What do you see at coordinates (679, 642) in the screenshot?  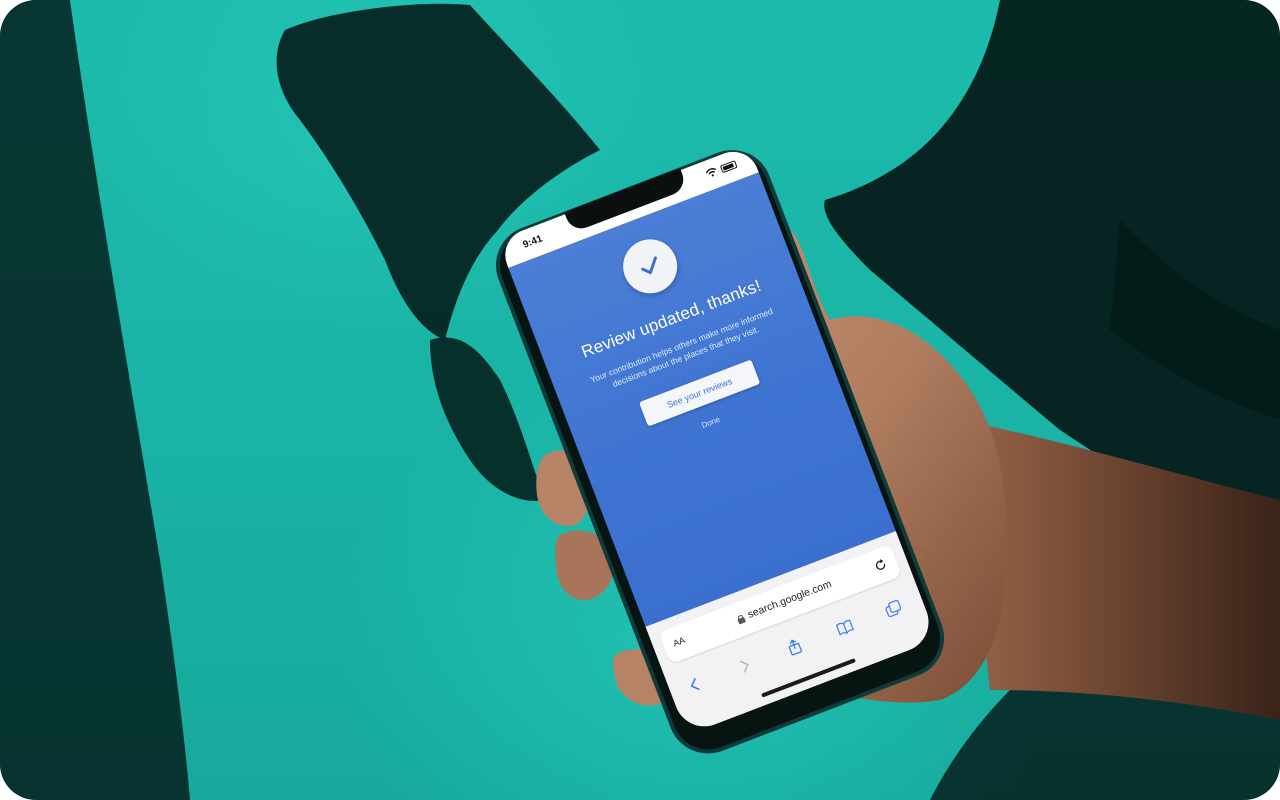 I see `text-size-button: AA` at bounding box center [679, 642].